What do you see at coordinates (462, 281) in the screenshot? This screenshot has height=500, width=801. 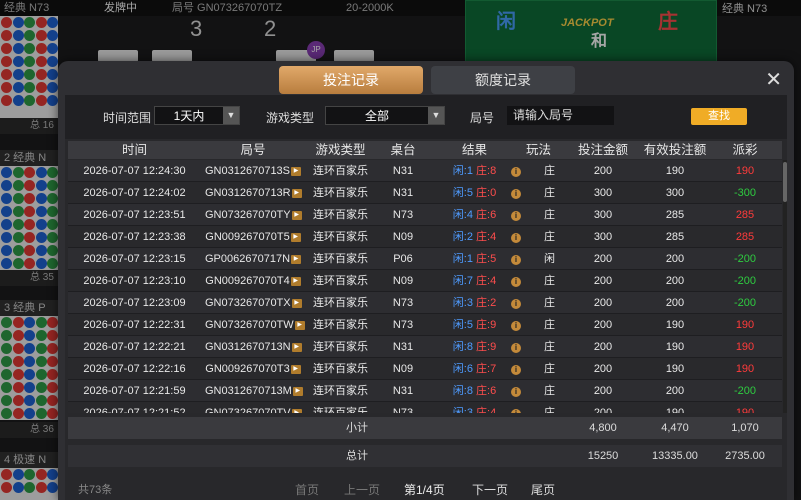 I see `result-player: 闲:7` at bounding box center [462, 281].